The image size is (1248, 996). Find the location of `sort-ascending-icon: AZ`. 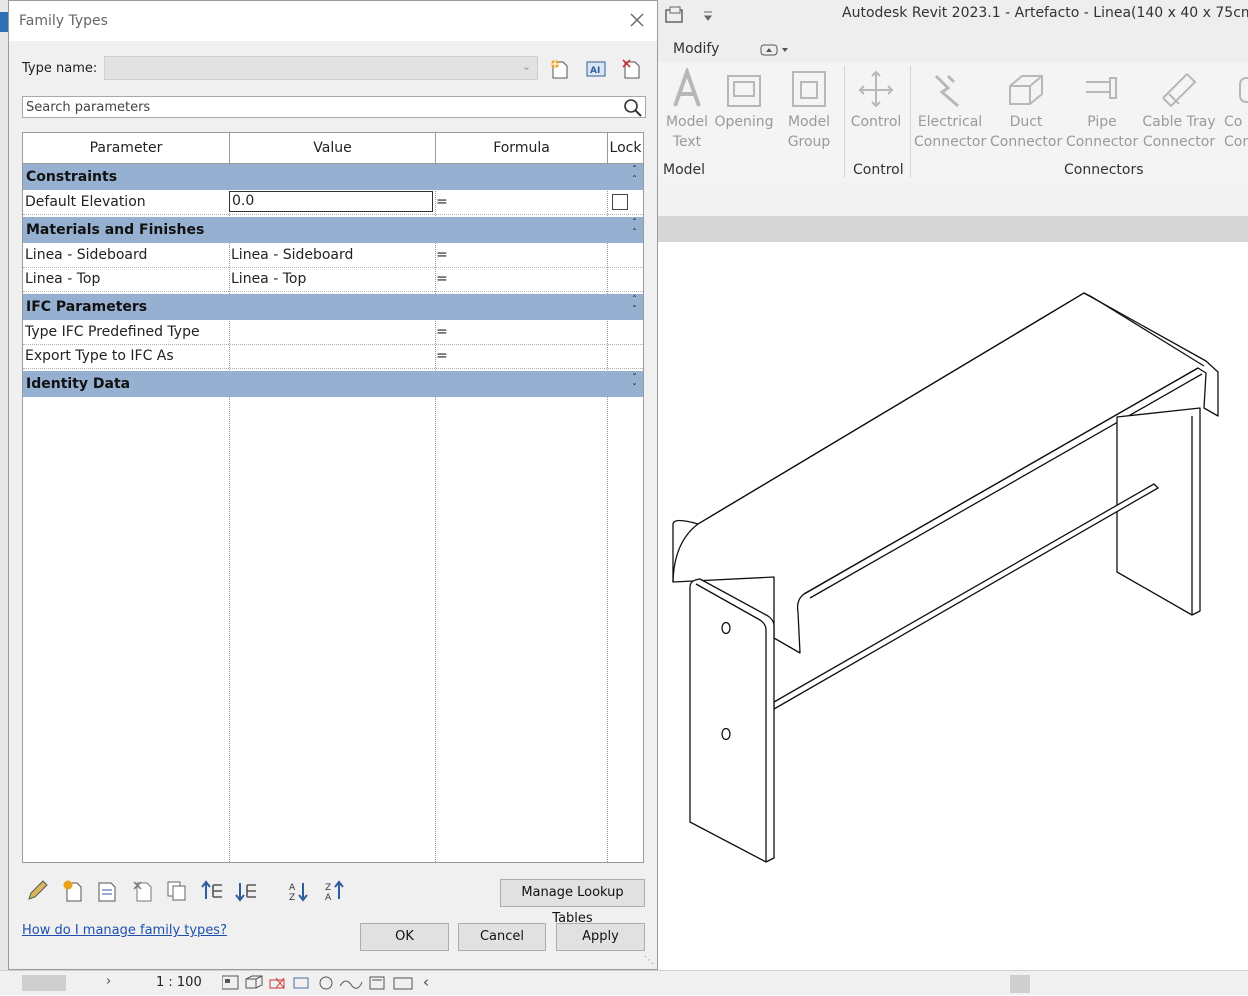

sort-ascending-icon: AZ is located at coordinates (299, 891).